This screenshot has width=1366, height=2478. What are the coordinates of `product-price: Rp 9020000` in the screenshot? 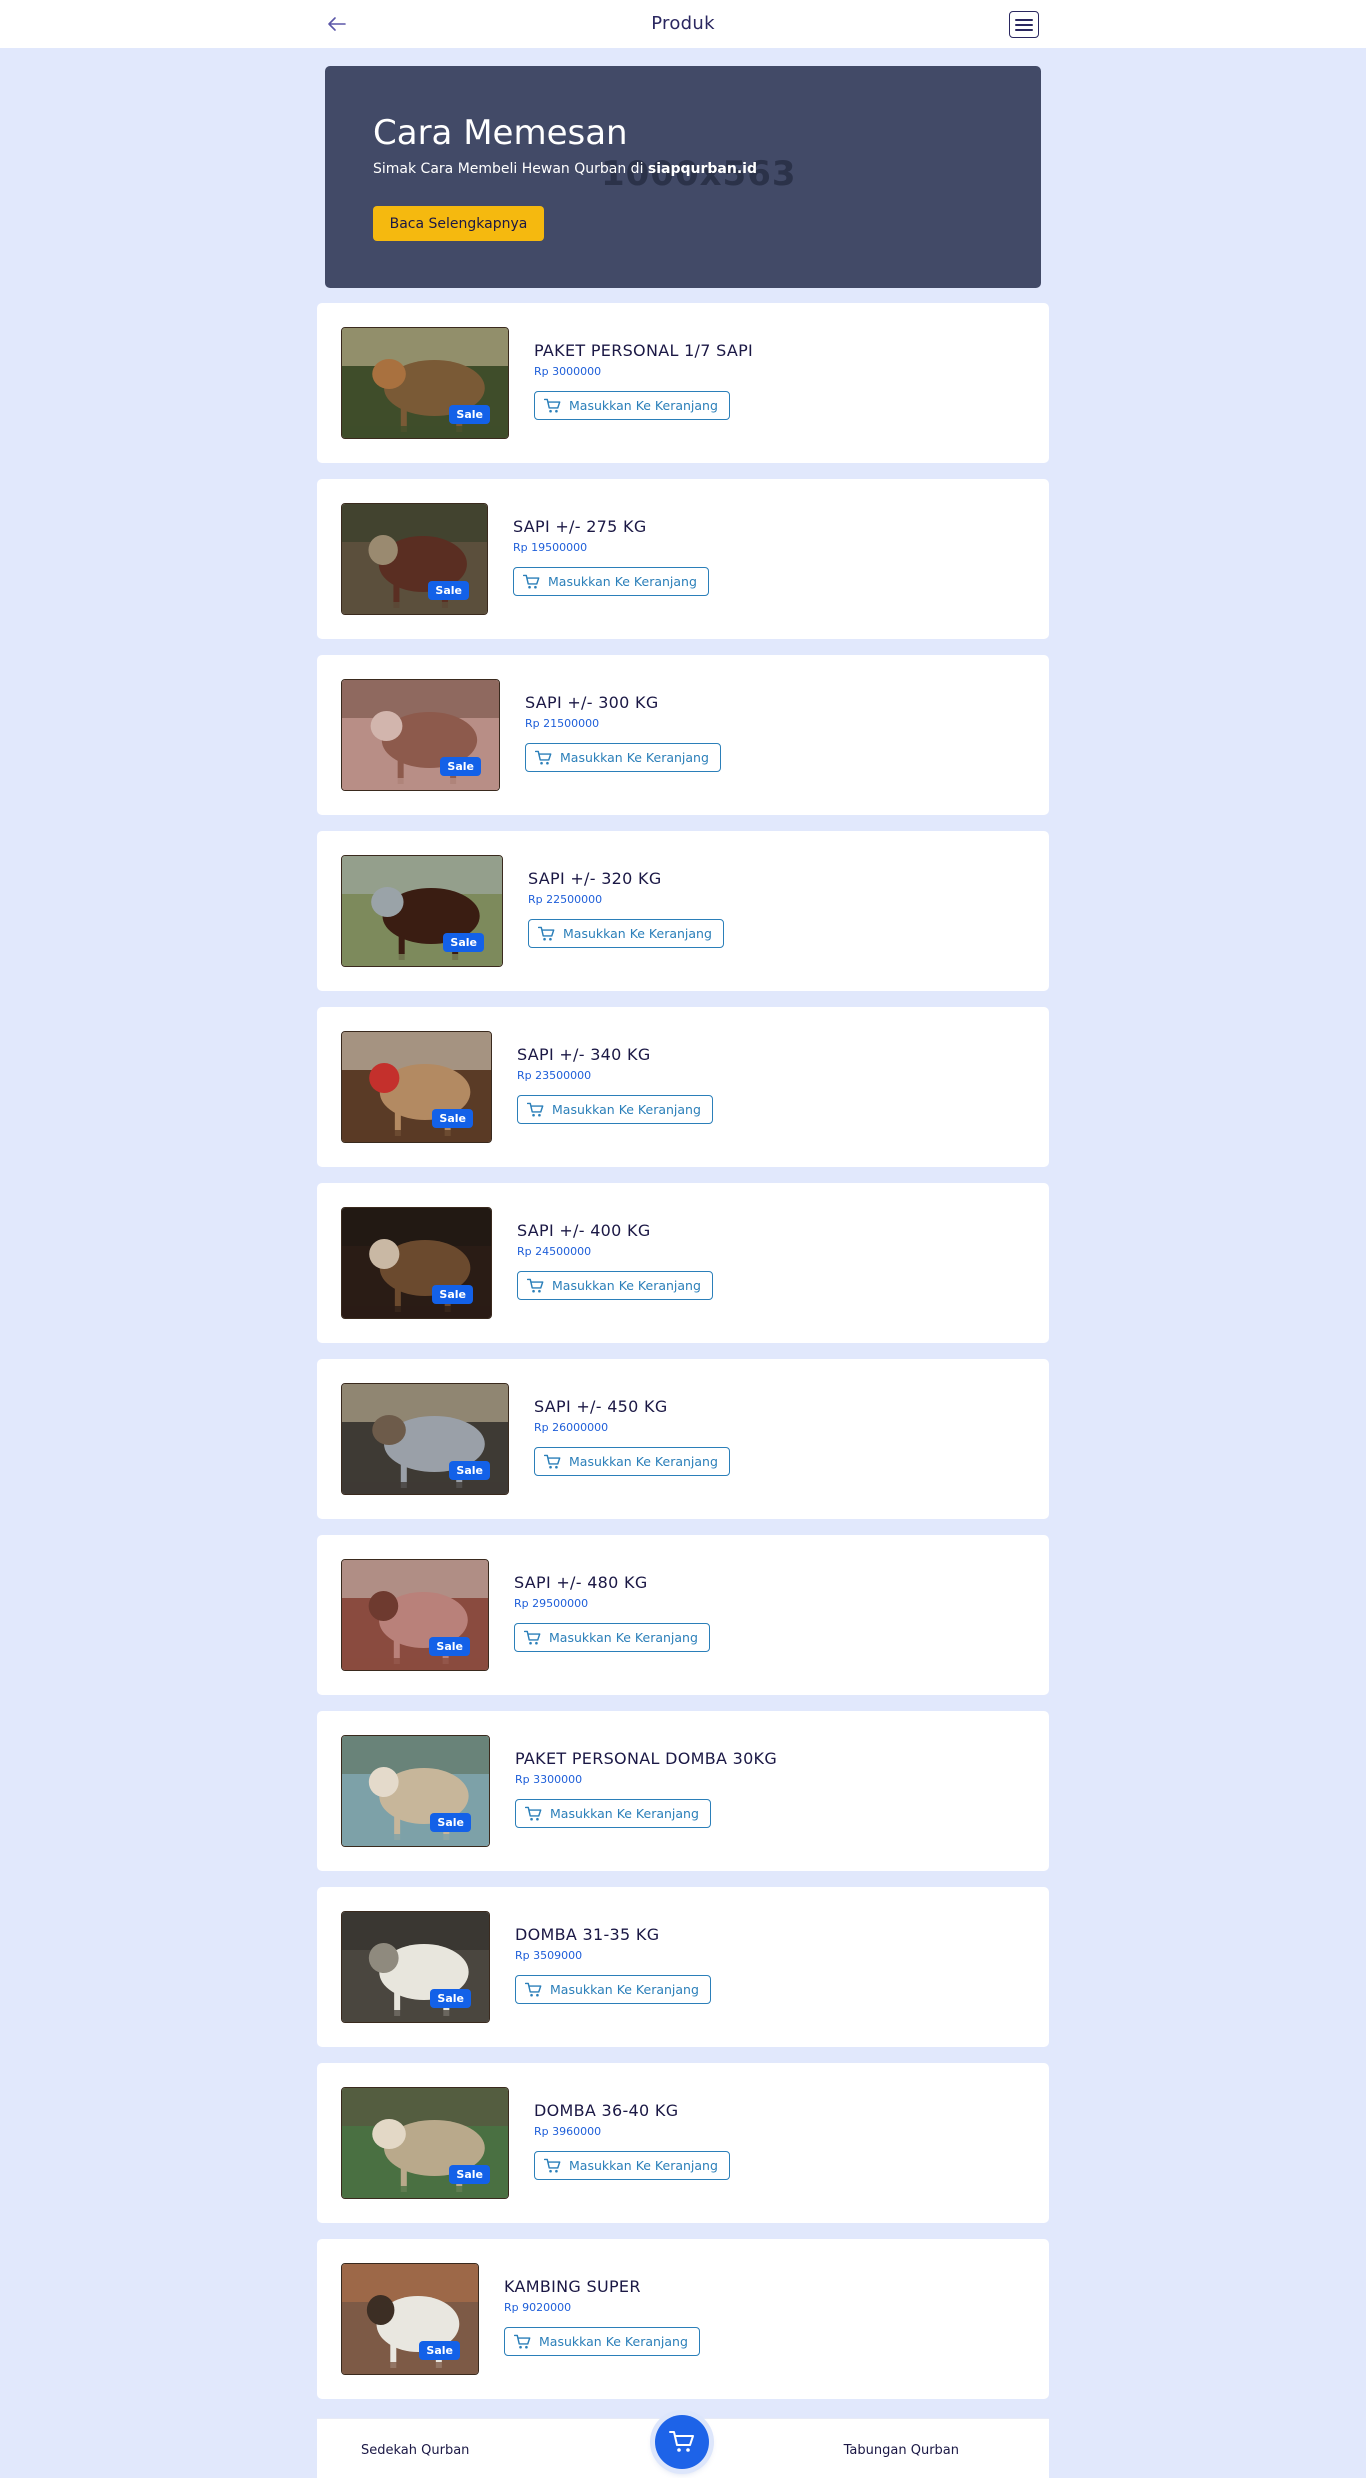 It's located at (538, 2307).